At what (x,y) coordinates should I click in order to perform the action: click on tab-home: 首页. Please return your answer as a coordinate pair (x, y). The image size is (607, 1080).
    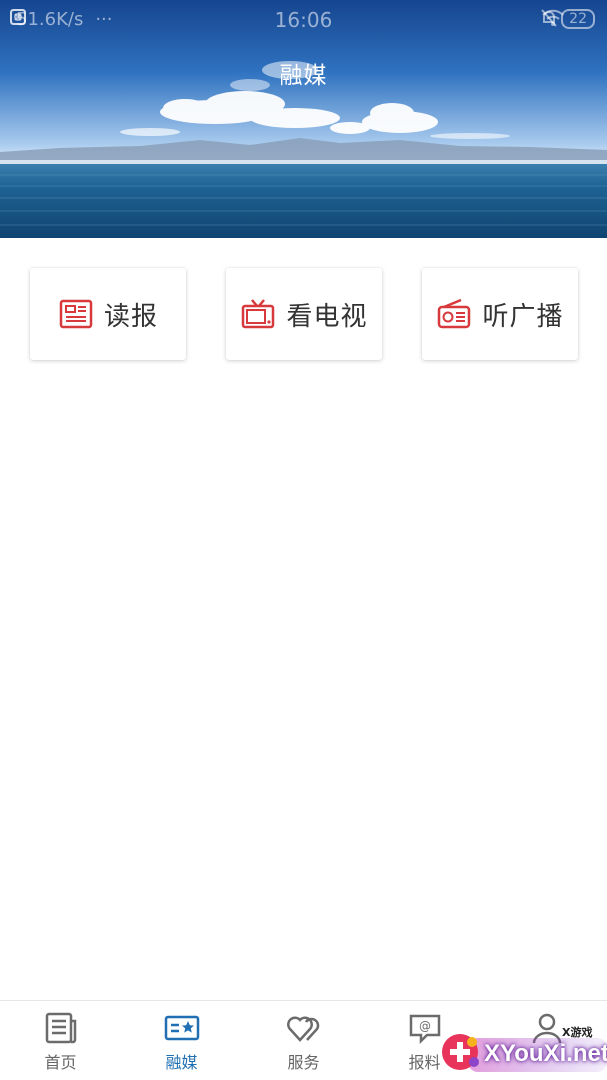
    Looking at the image, I should click on (60, 1044).